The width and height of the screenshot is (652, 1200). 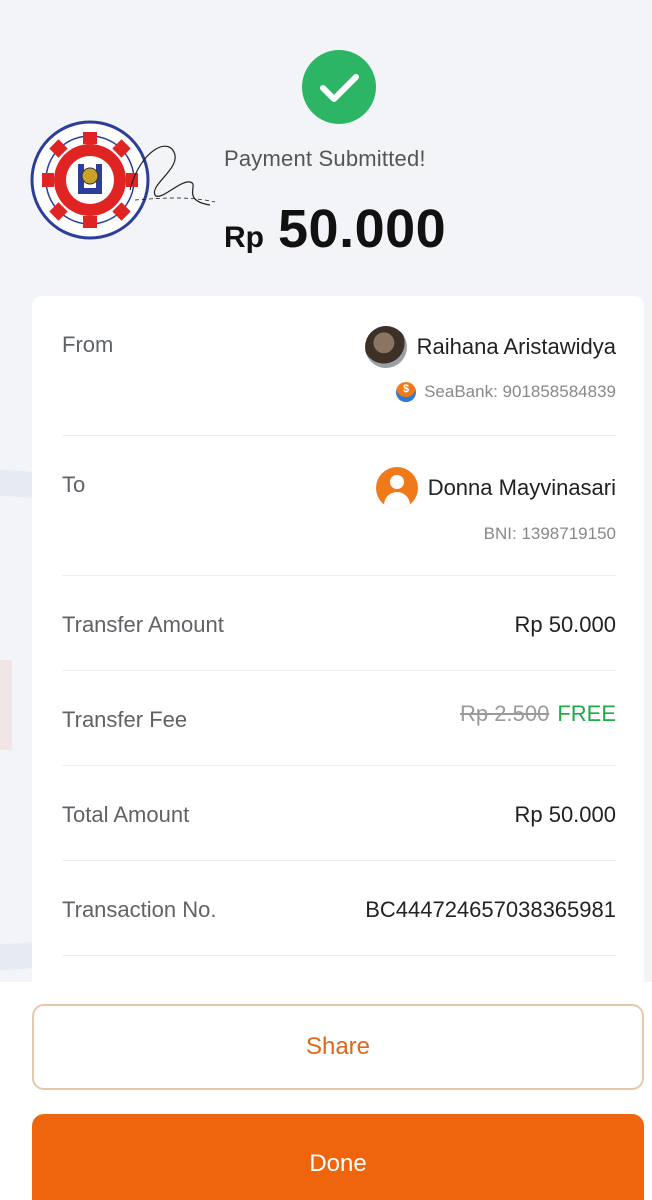 I want to click on transfer-amount-value: Rp 50.000, so click(x=565, y=624).